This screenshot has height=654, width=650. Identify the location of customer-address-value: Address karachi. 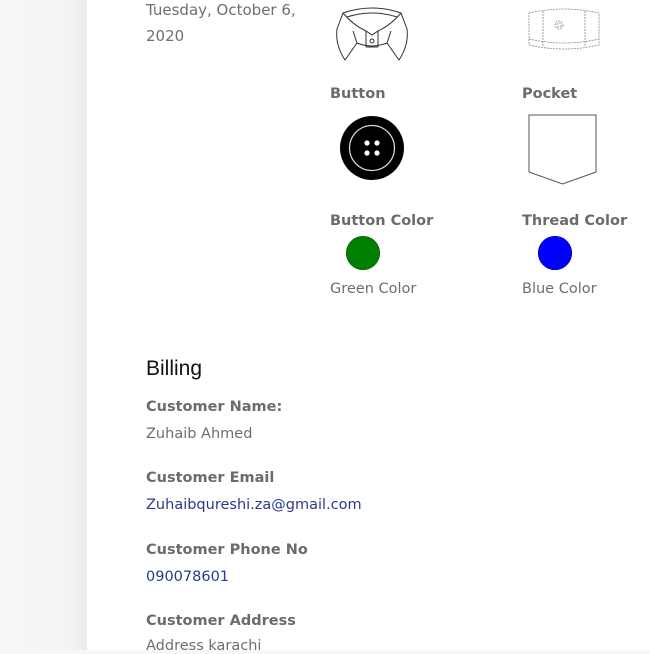
(204, 646).